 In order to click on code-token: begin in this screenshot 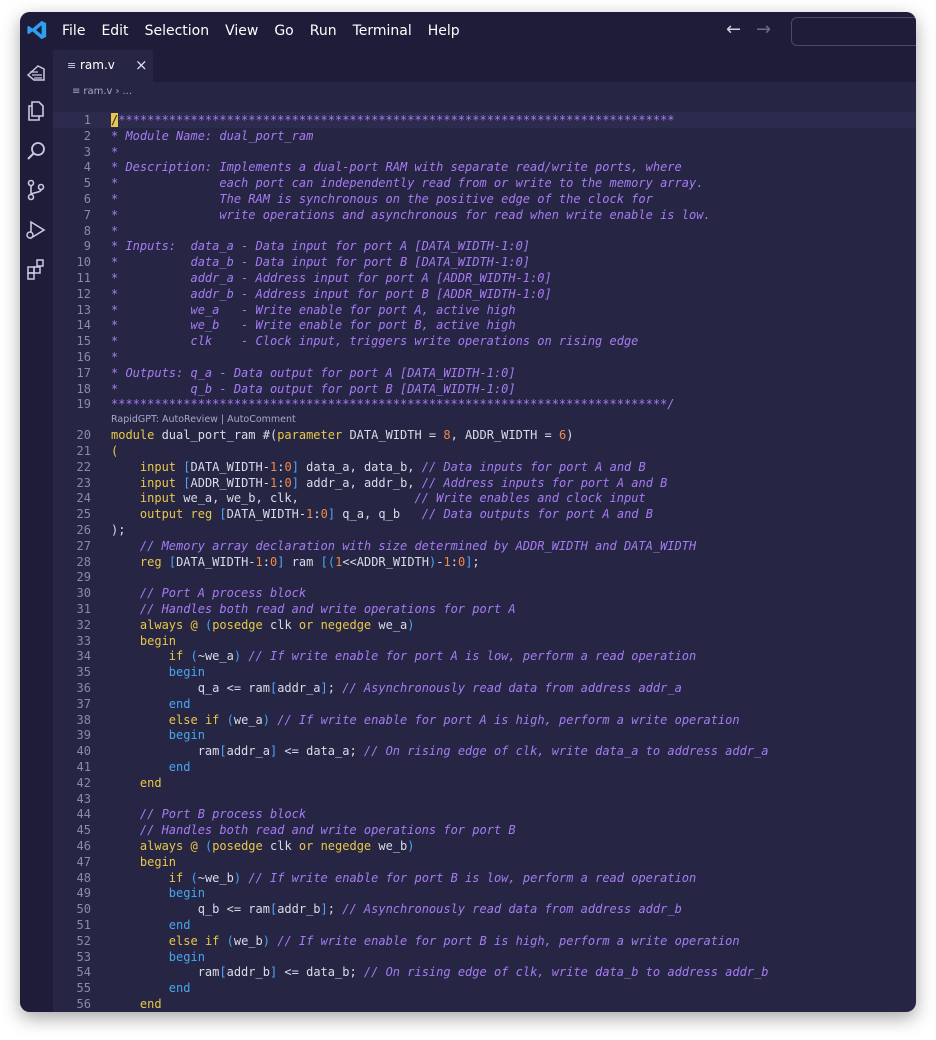, I will do `click(186, 735)`.